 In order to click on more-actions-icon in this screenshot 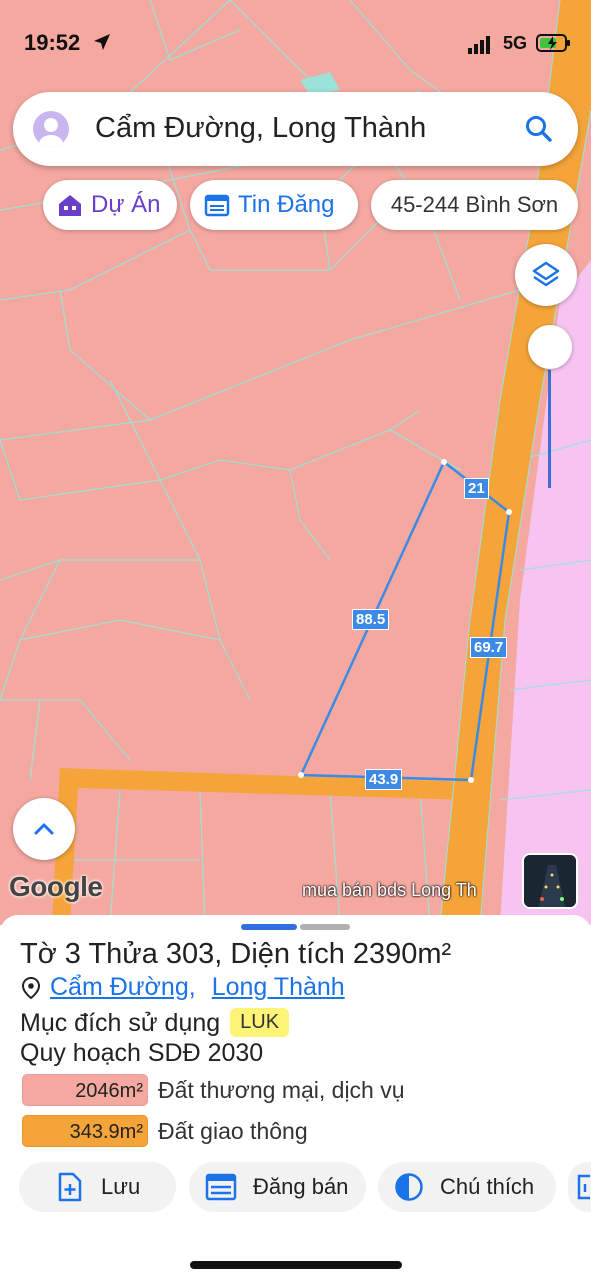, I will do `click(583, 1187)`.